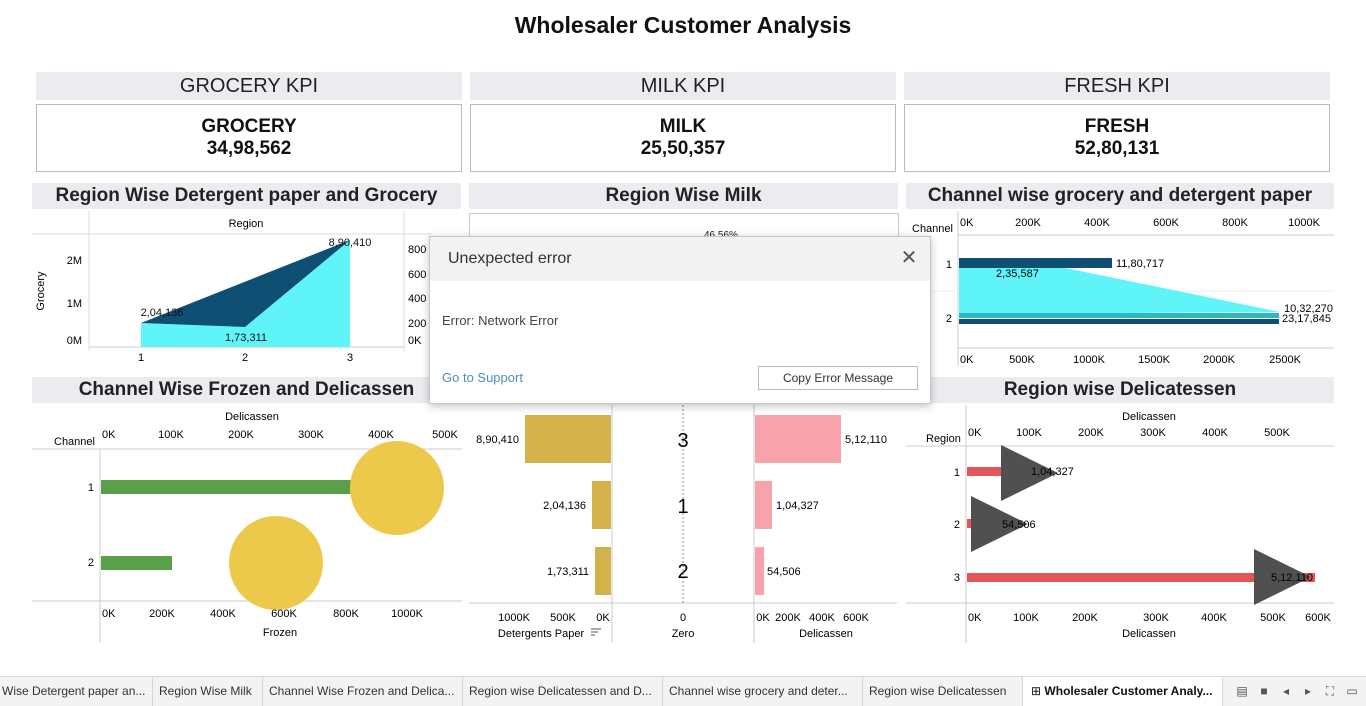 This screenshot has width=1366, height=706. What do you see at coordinates (276, 563) in the screenshot?
I see `channel2-delicassen-bubble` at bounding box center [276, 563].